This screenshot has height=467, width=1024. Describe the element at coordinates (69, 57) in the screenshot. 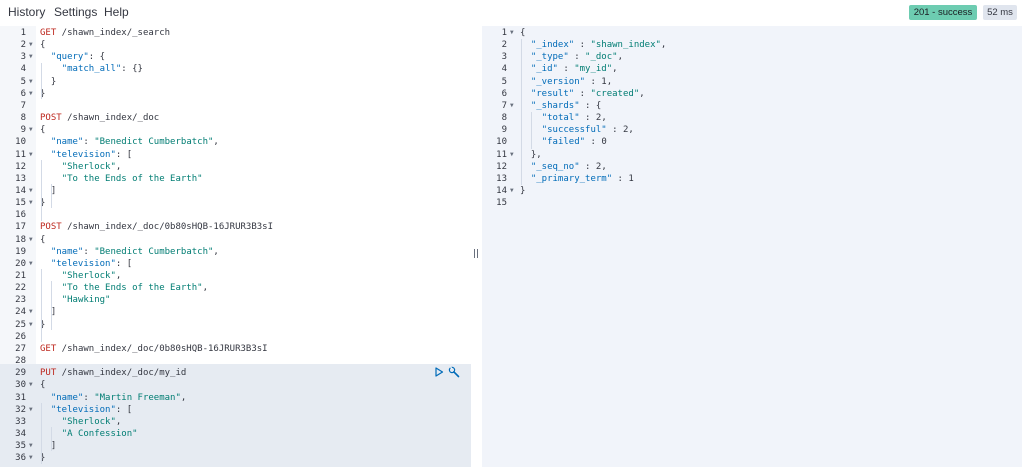

I see `token-key: "query"` at that location.